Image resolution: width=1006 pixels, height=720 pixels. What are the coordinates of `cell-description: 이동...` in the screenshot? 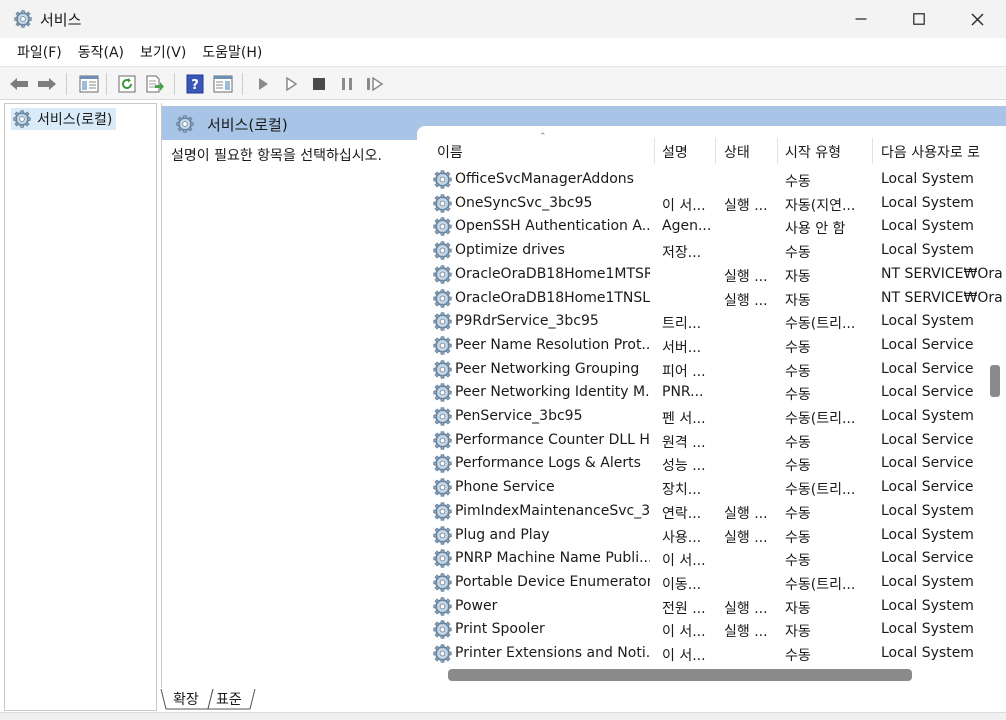 It's located at (682, 584).